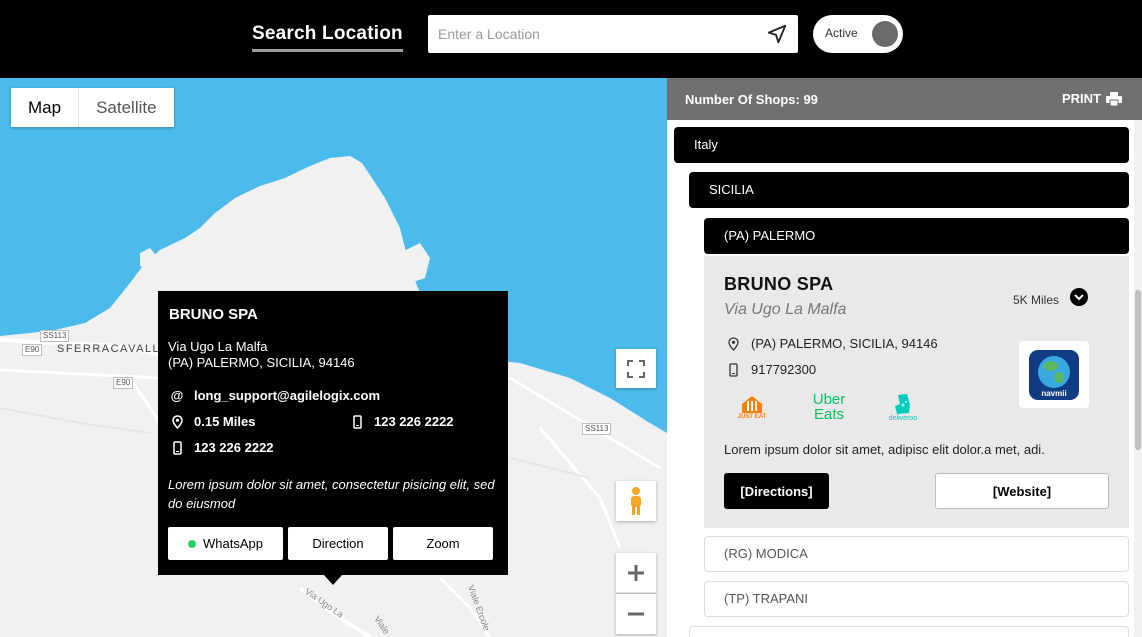  I want to click on zoom-out-button, so click(636, 614).